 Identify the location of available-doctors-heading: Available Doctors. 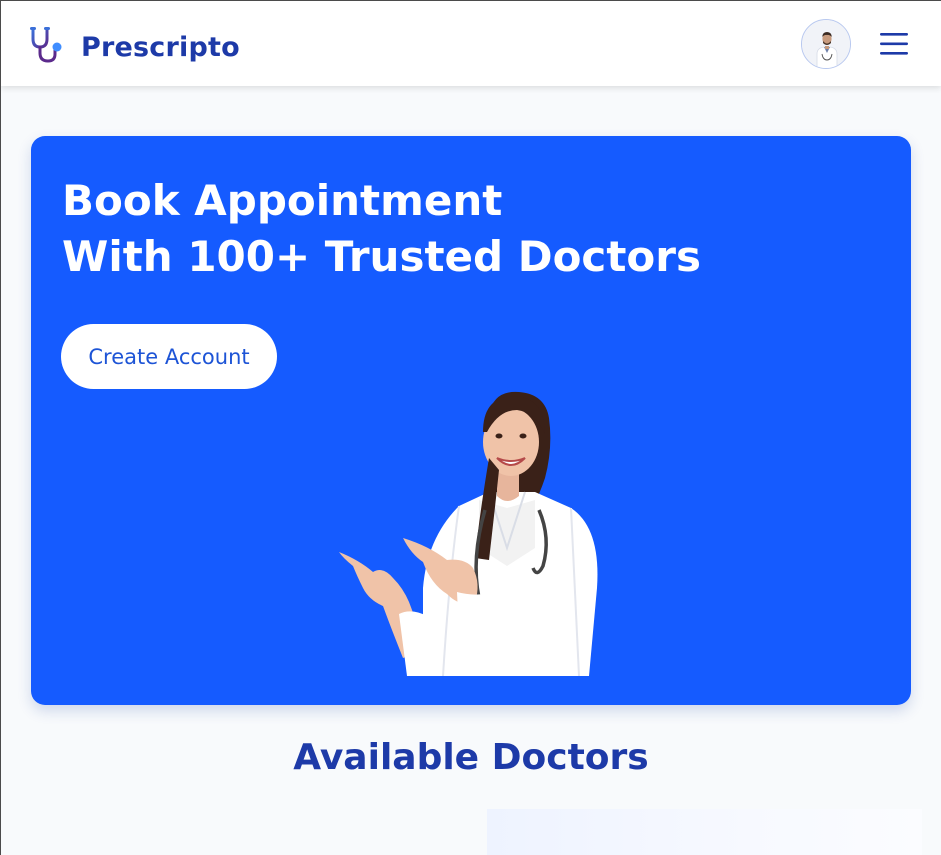
(471, 757).